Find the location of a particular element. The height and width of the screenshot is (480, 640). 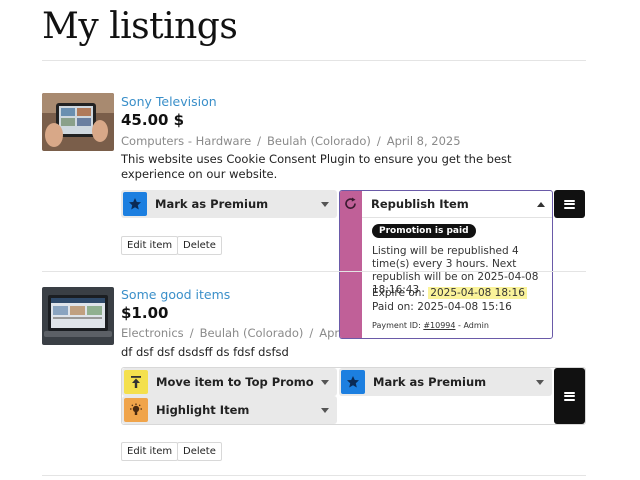

expire-line: Expire on: 2025-04-08 18:16 is located at coordinates (461, 293).